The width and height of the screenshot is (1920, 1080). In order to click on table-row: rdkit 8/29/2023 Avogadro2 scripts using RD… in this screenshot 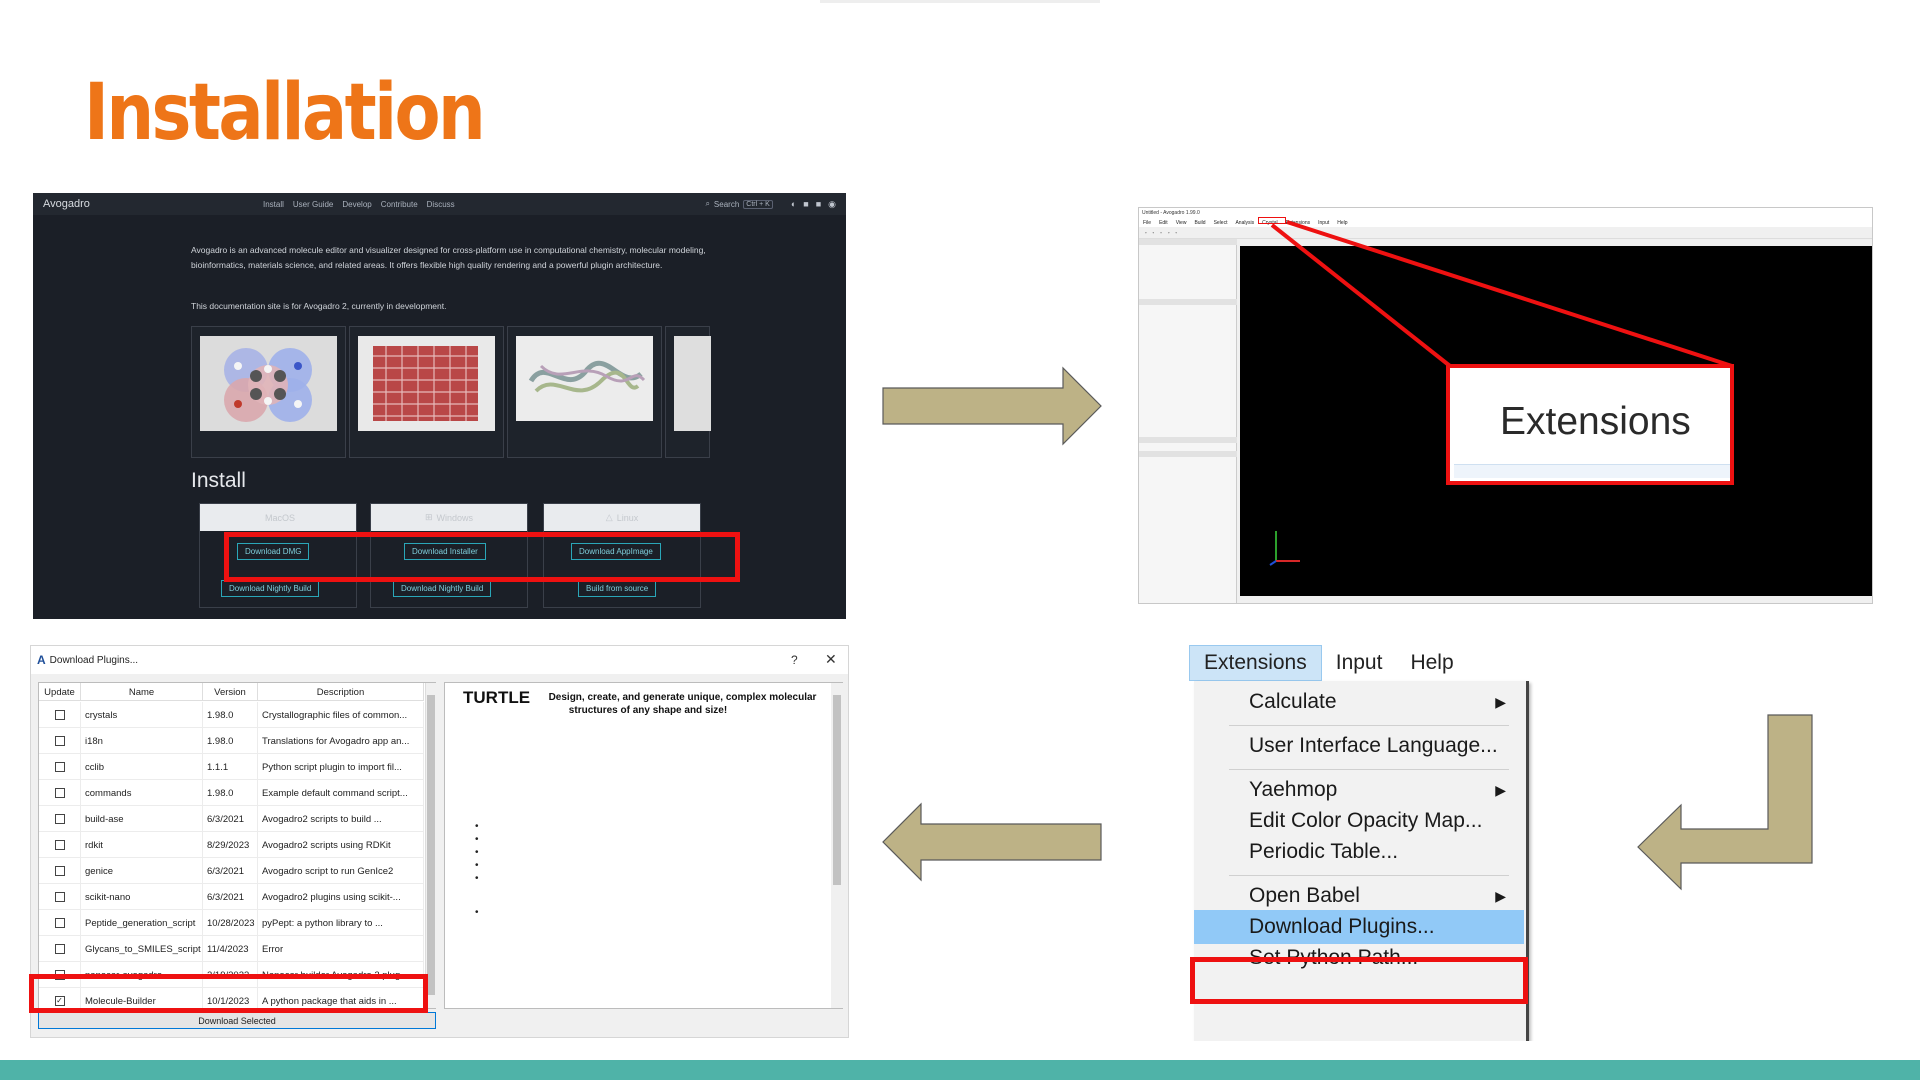, I will do `click(231, 845)`.